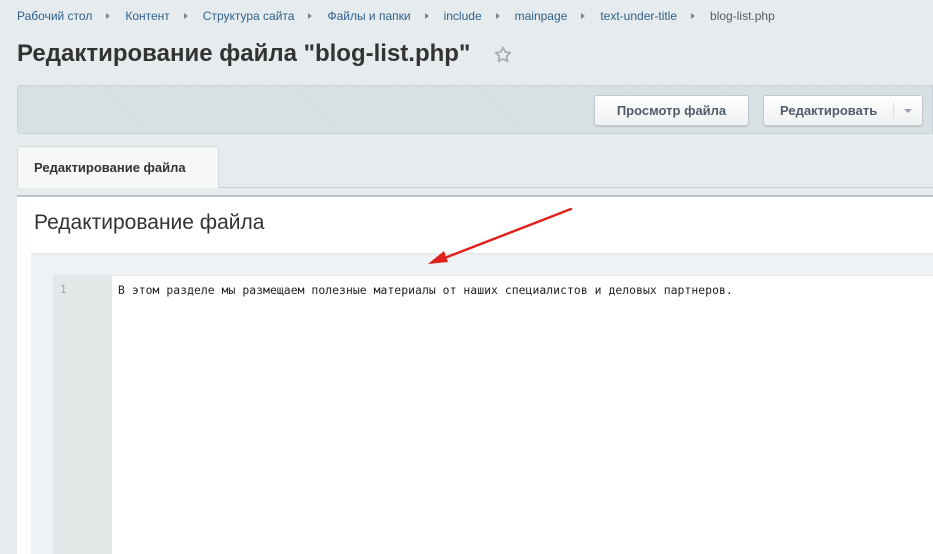 The image size is (933, 554). I want to click on tab-edit-file: Редактирование файла, so click(118, 167).